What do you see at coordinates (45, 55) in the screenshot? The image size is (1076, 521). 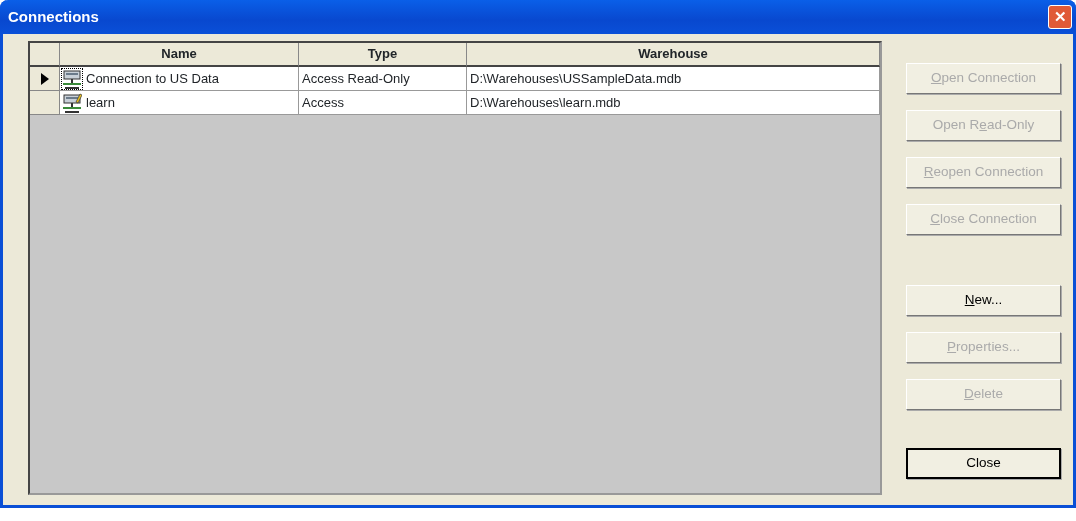 I see `header-corner` at bounding box center [45, 55].